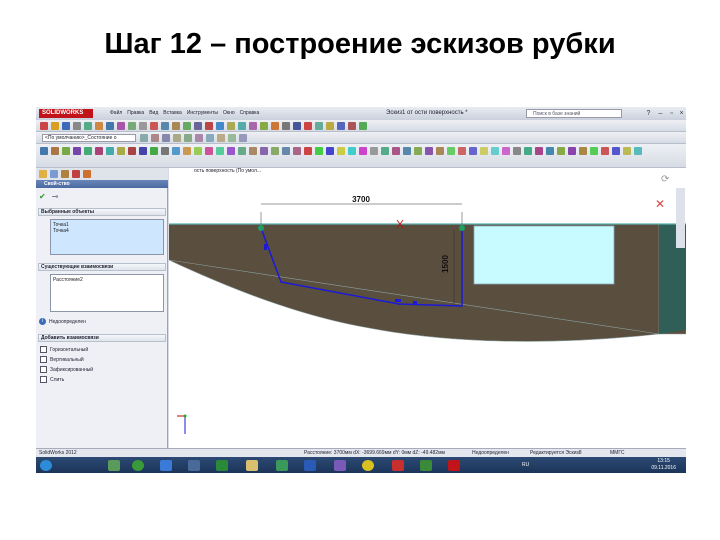 This screenshot has width=720, height=540. Describe the element at coordinates (44, 151) in the screenshot. I see `sketch-tool-1-icon` at that location.